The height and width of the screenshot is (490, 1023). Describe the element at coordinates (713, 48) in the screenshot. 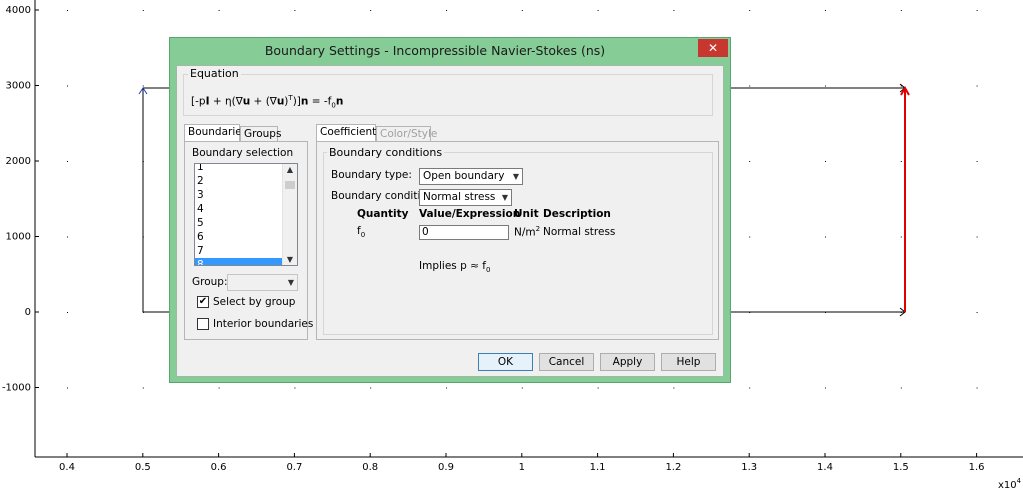

I see `close-button: ✕` at that location.